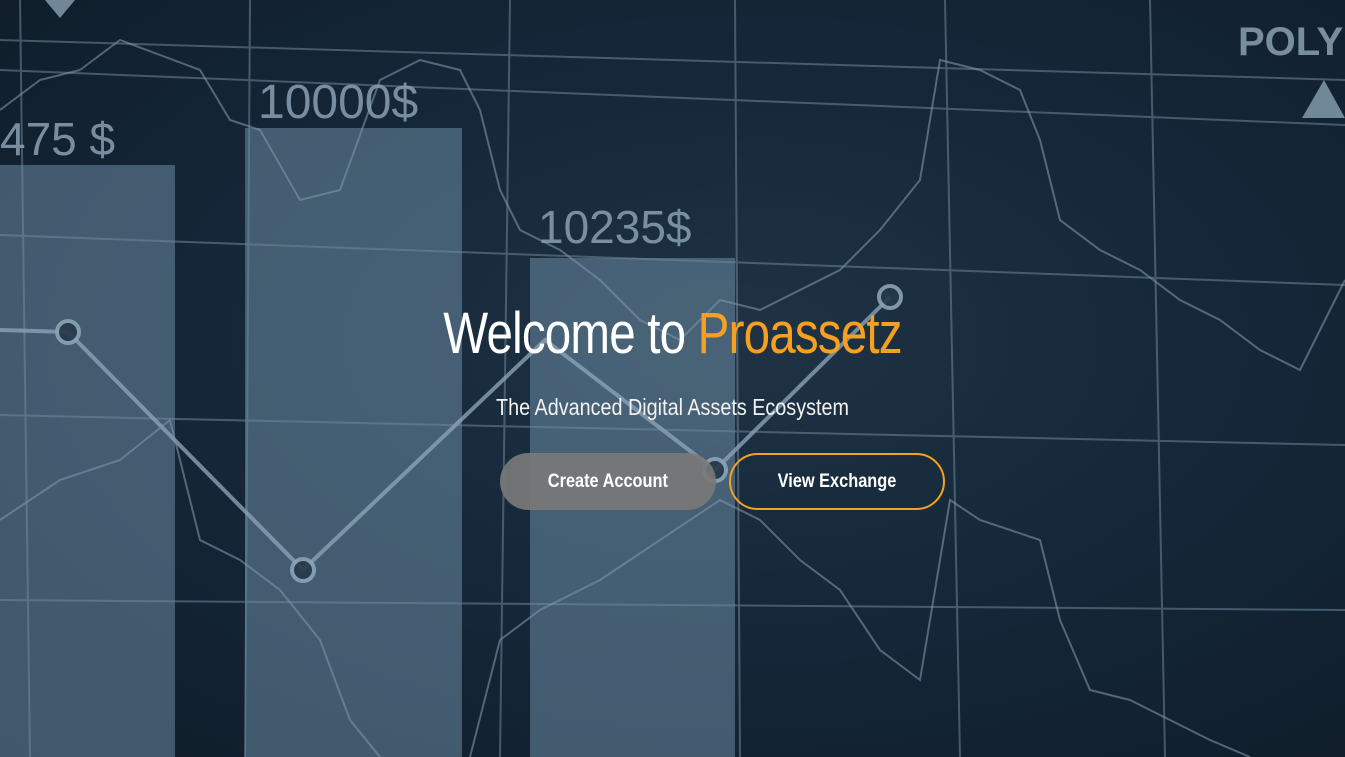  I want to click on brand-name: Proassetz, so click(800, 333).